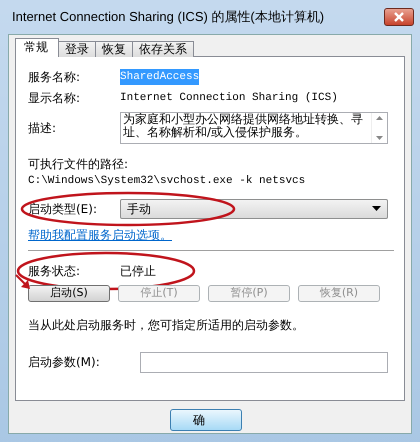 This screenshot has height=442, width=420. Describe the element at coordinates (69, 293) in the screenshot. I see `service-button: 启动(S)` at that location.